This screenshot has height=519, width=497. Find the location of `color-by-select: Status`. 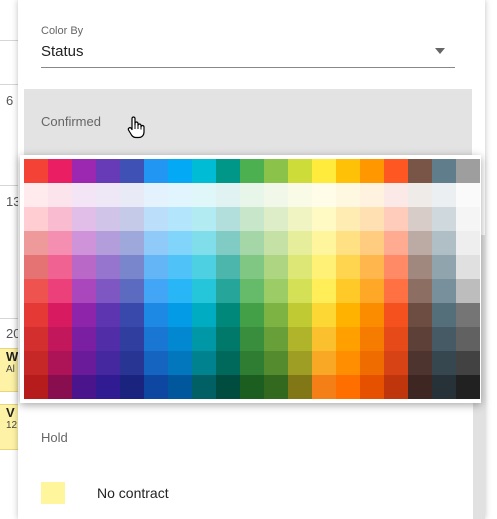

color-by-select: Status is located at coordinates (248, 54).